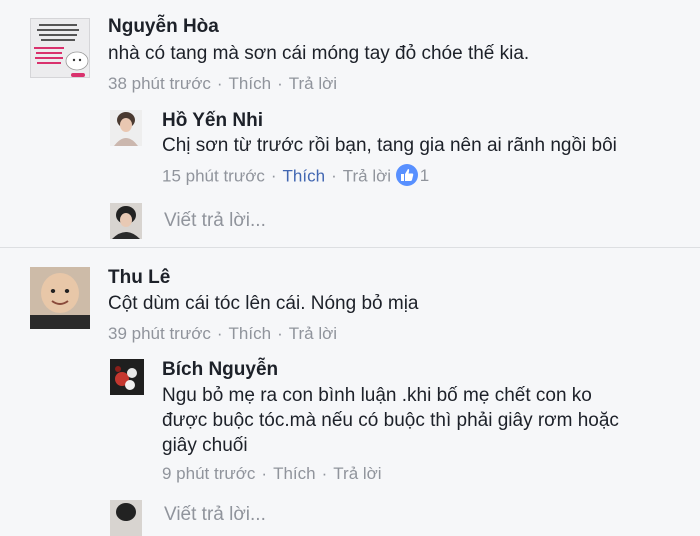 Image resolution: width=700 pixels, height=536 pixels. Describe the element at coordinates (208, 473) in the screenshot. I see `reply-time: 9 phút trước` at that location.